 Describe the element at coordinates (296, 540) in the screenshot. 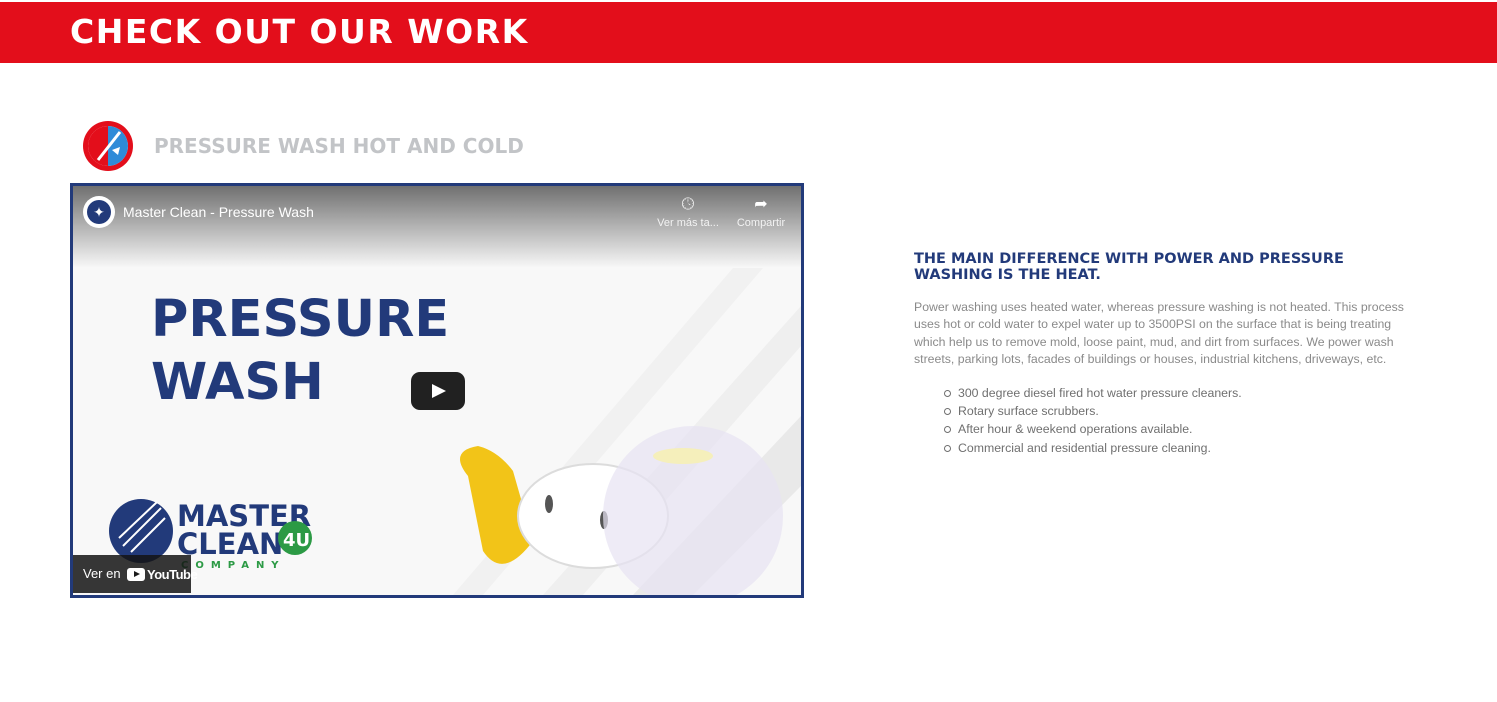

I see `brand-badge: 4U` at that location.